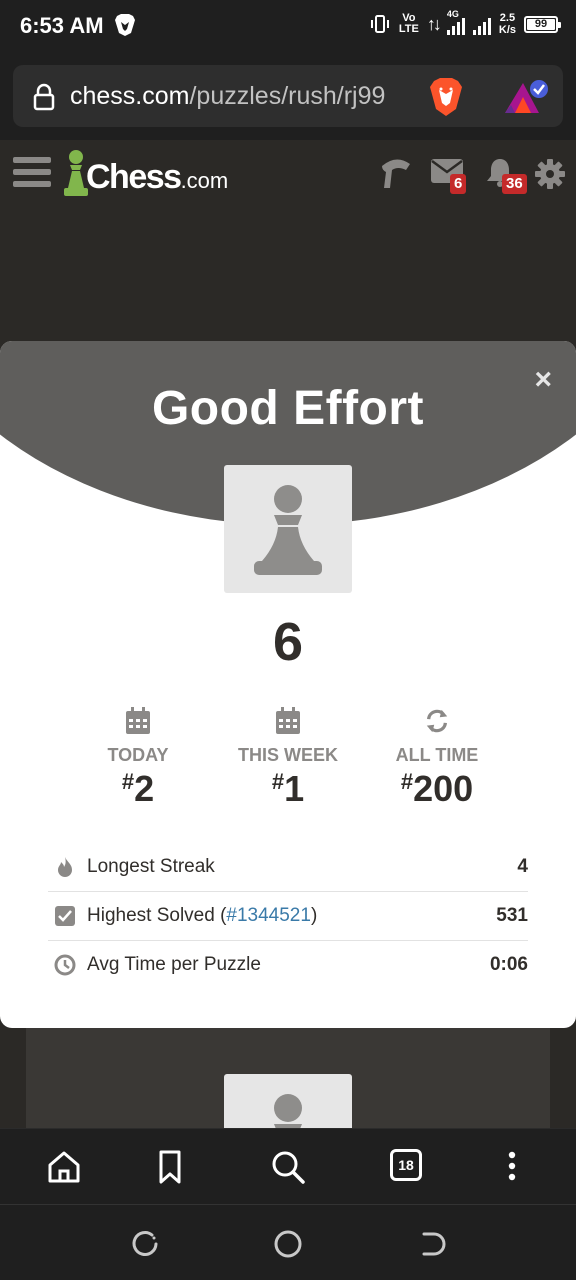 The height and width of the screenshot is (1280, 576). What do you see at coordinates (64, 1167) in the screenshot?
I see `home-icon` at bounding box center [64, 1167].